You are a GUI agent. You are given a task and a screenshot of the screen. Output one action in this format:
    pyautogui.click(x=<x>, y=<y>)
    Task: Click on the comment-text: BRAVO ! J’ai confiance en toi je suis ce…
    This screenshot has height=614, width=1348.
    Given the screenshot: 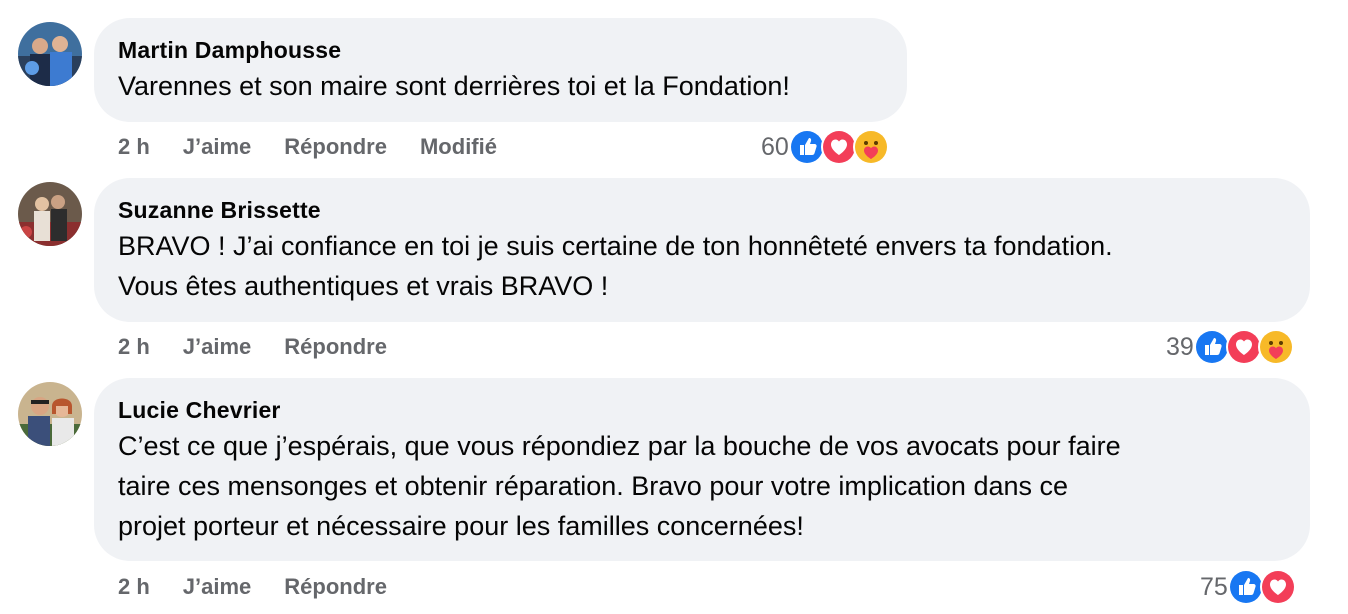 What is the action you would take?
    pyautogui.click(x=702, y=266)
    